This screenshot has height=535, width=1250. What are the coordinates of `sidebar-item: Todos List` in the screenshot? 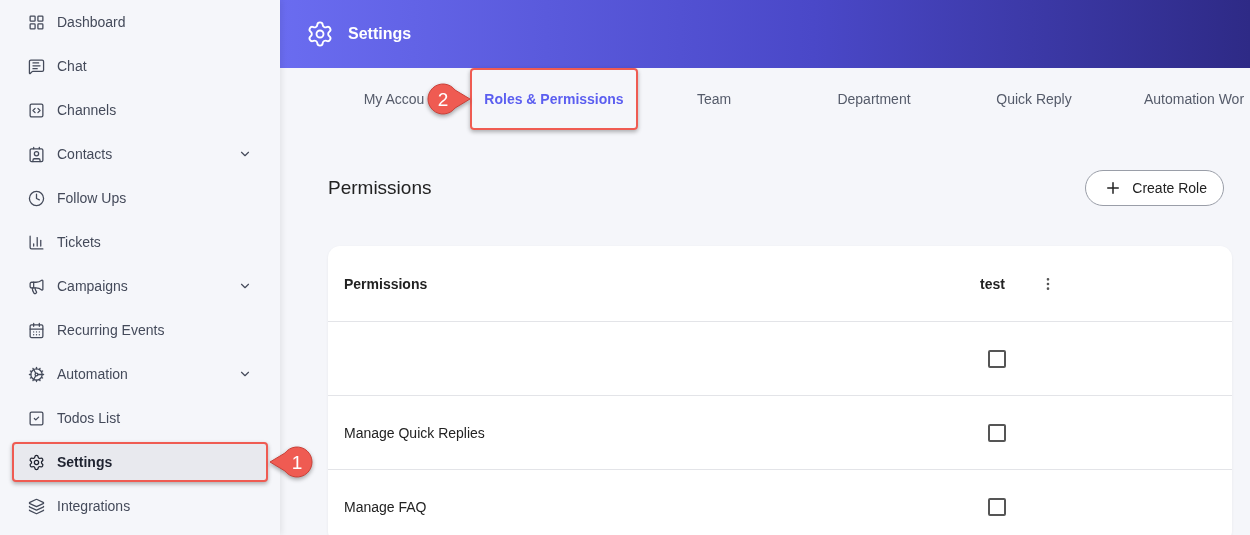 It's located at (140, 418).